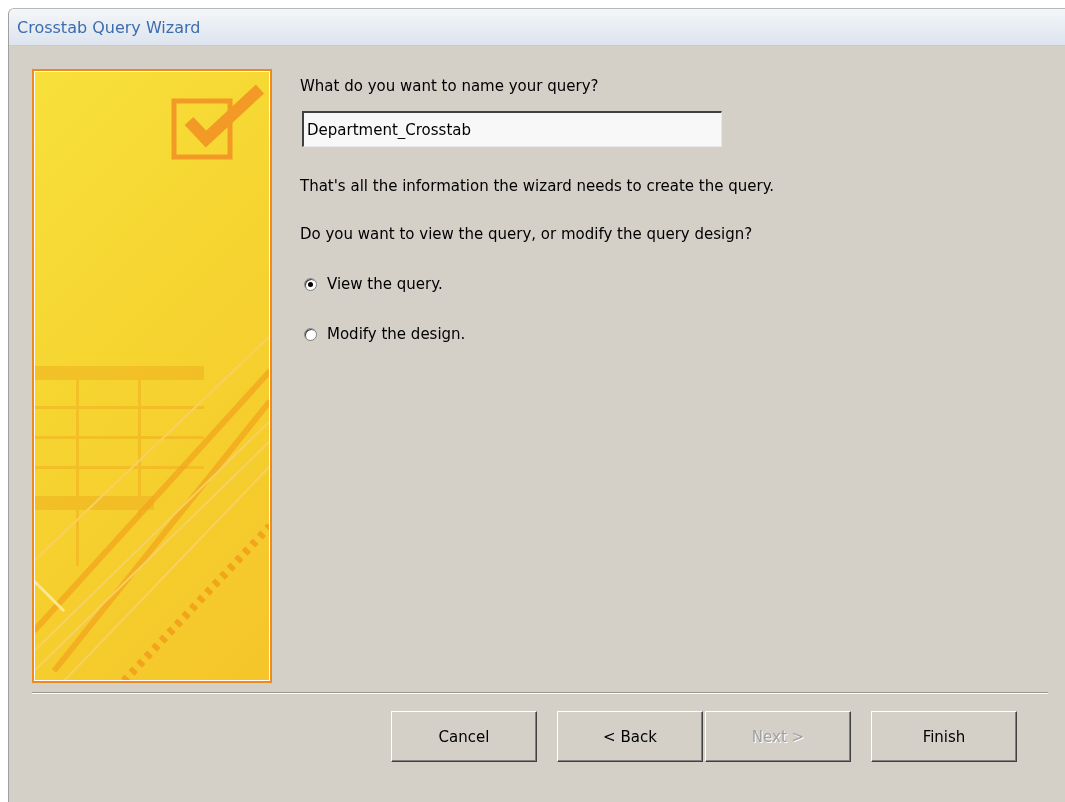 The height and width of the screenshot is (802, 1065). I want to click on radio-label: View the query., so click(385, 284).